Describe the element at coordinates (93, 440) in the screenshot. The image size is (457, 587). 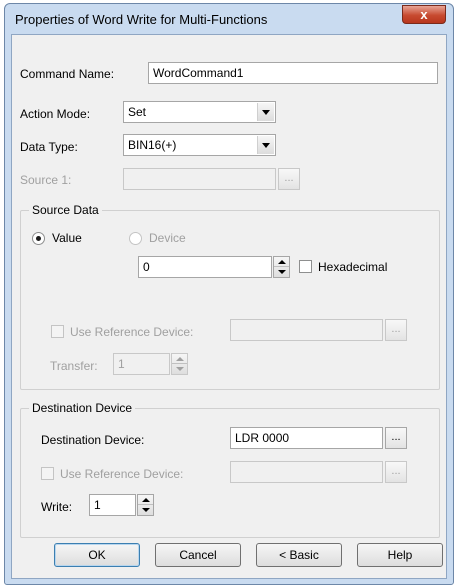
I see `destination-device-label: Destination Device:` at that location.